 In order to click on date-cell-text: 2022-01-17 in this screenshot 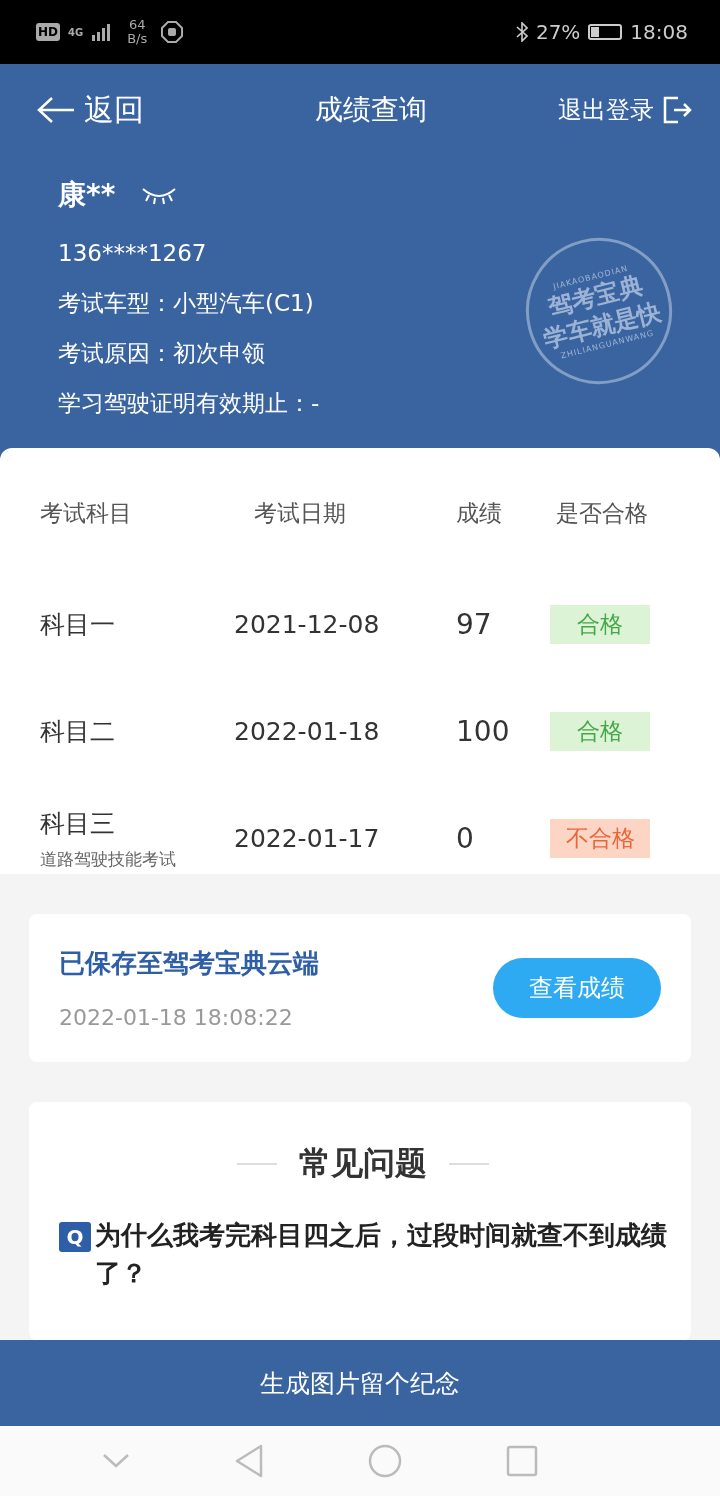, I will do `click(307, 838)`.